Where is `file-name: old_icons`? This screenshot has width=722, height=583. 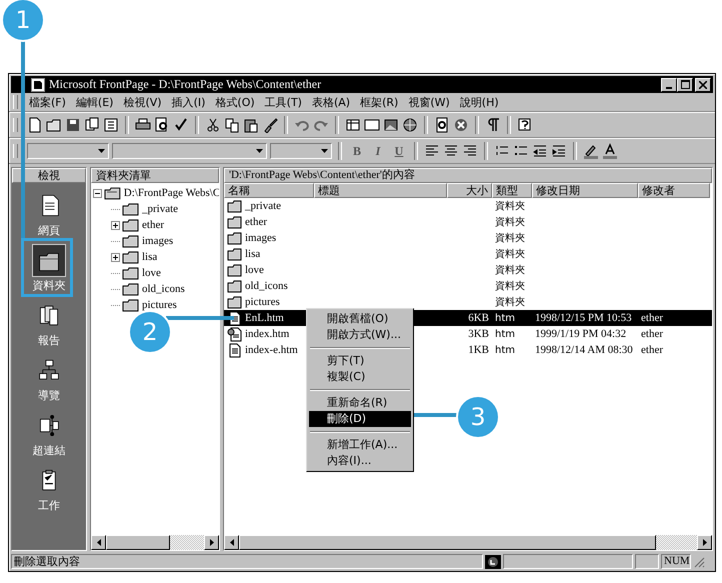
file-name: old_icons is located at coordinates (266, 286).